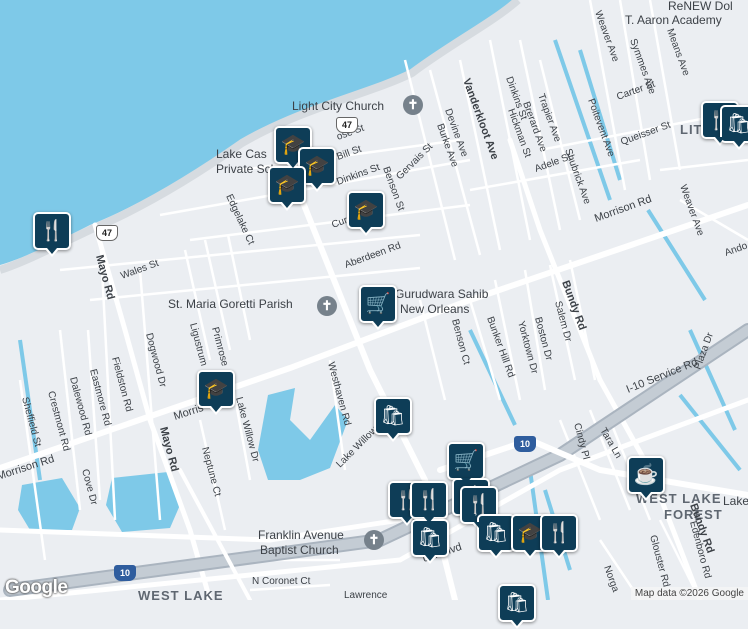 Image resolution: width=748 pixels, height=629 pixels. Describe the element at coordinates (241, 154) in the screenshot. I see `place-label: Lake Cas` at that location.